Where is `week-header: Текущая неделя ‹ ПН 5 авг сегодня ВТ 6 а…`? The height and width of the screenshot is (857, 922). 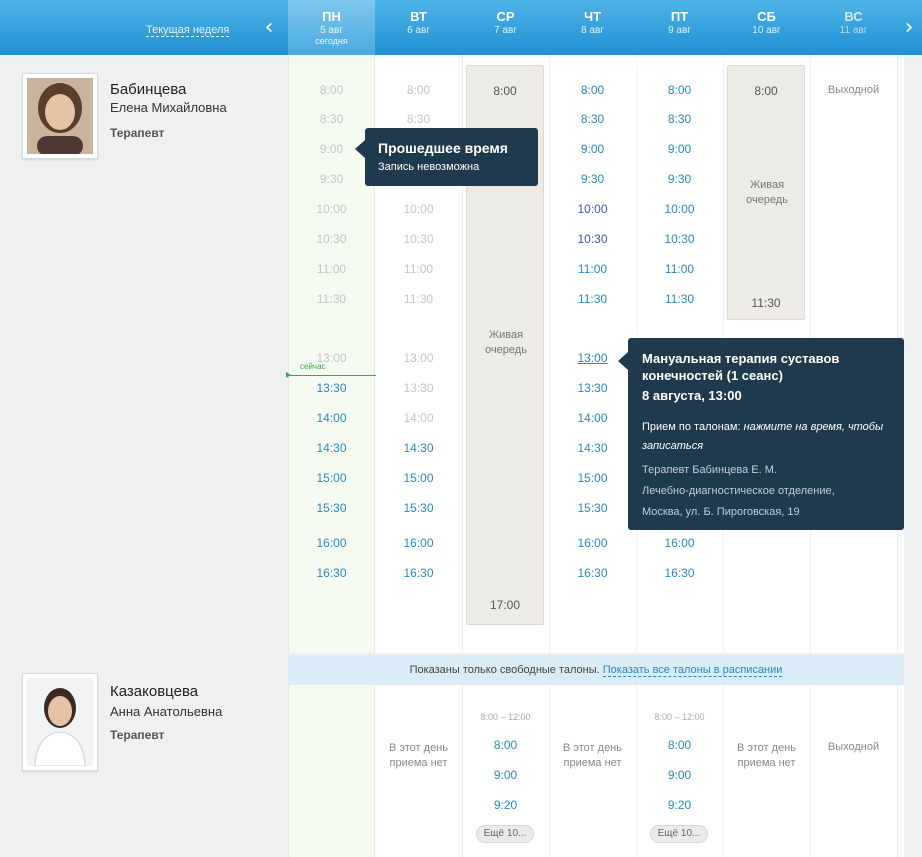 week-header: Текущая неделя ‹ ПН 5 авг сегодня ВТ 6 а… is located at coordinates (461, 27).